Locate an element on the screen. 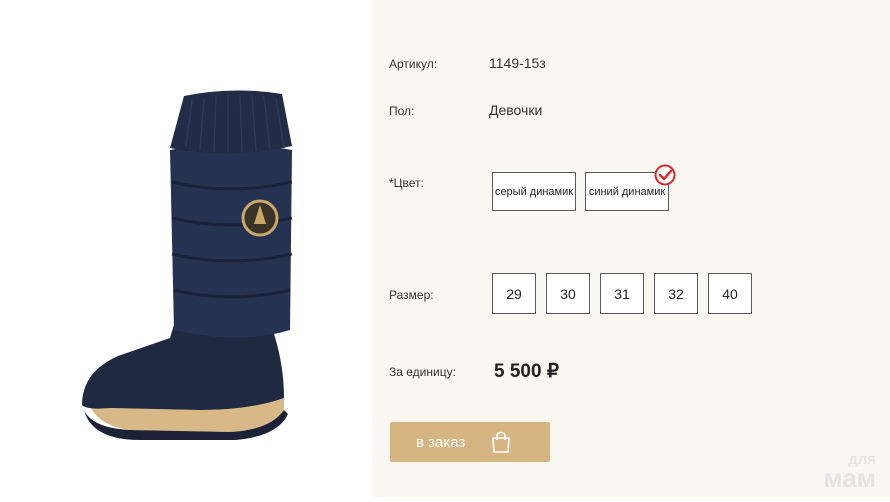 This screenshot has width=890, height=502. gender-value: Девочки is located at coordinates (516, 110).